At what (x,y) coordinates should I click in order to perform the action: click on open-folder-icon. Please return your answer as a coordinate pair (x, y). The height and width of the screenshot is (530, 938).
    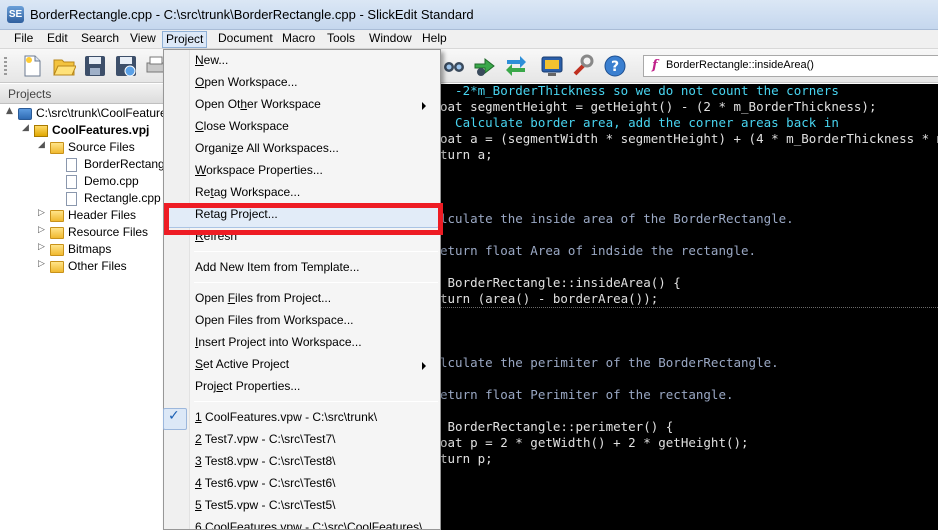
    Looking at the image, I should click on (64, 66).